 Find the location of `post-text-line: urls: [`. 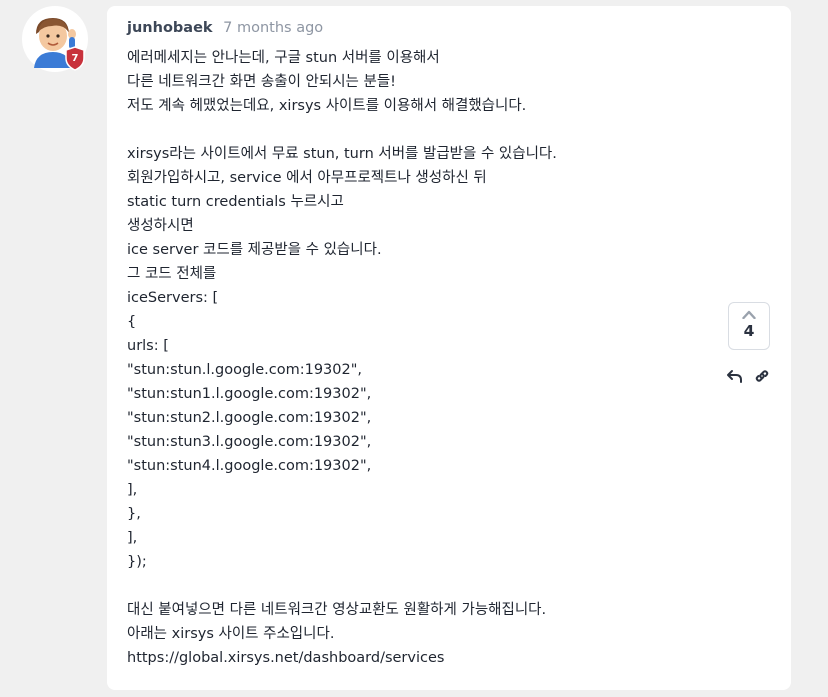

post-text-line: urls: [ is located at coordinates (148, 346).